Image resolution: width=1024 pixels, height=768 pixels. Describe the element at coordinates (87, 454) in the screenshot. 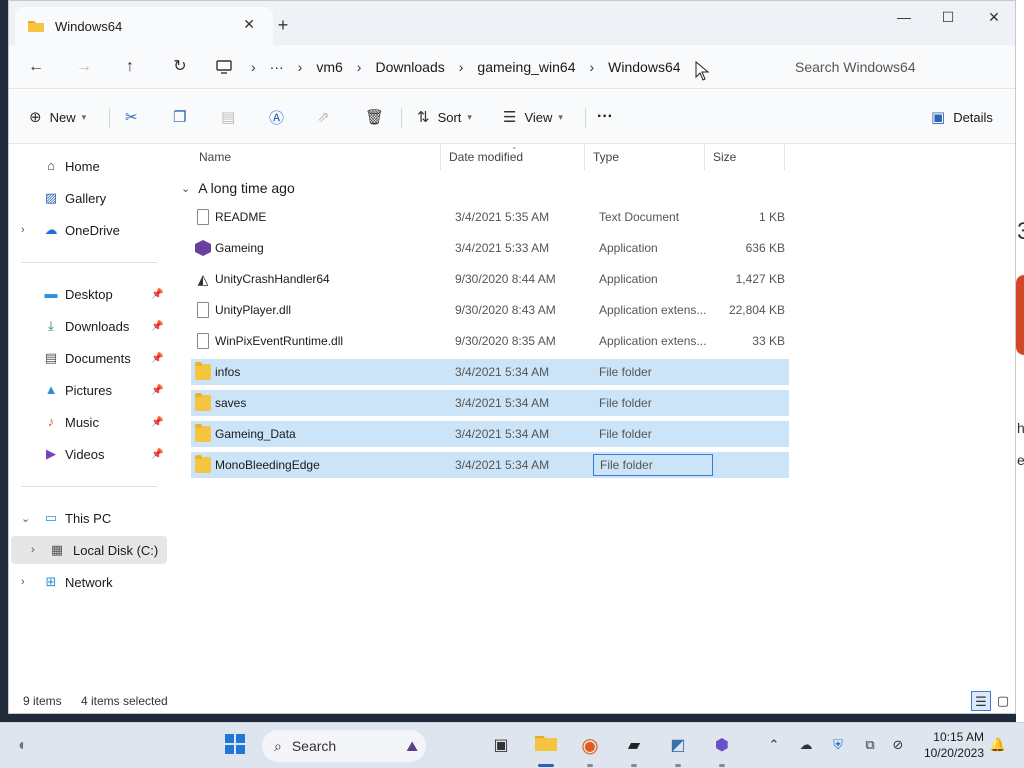

I see `sidebar-item-videos: ▶ Videos 📌` at that location.